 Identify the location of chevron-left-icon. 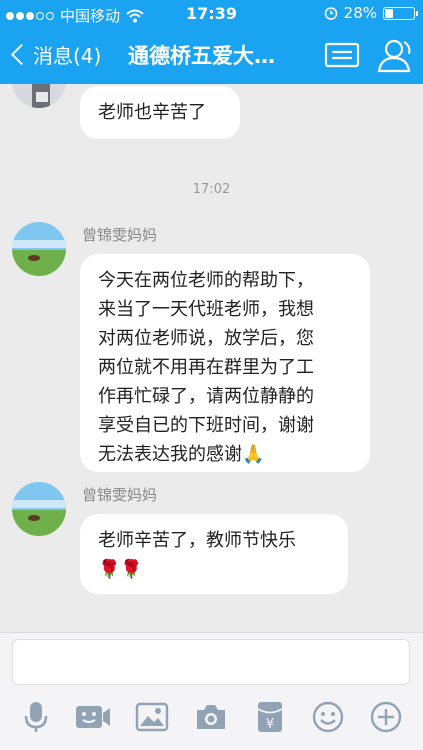
(21, 54).